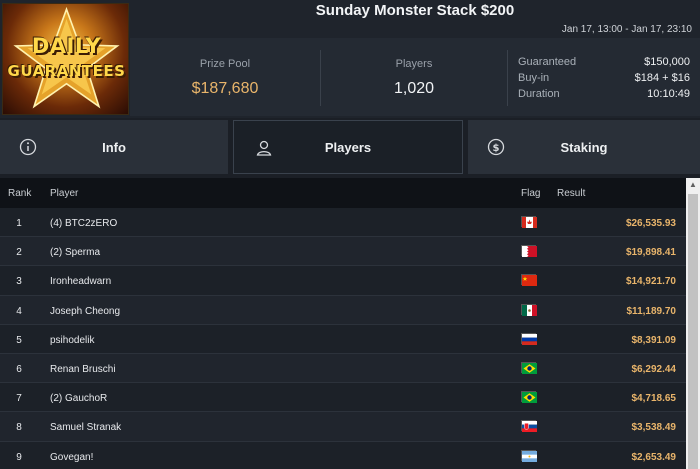  What do you see at coordinates (571, 193) in the screenshot?
I see `header-result: Result` at bounding box center [571, 193].